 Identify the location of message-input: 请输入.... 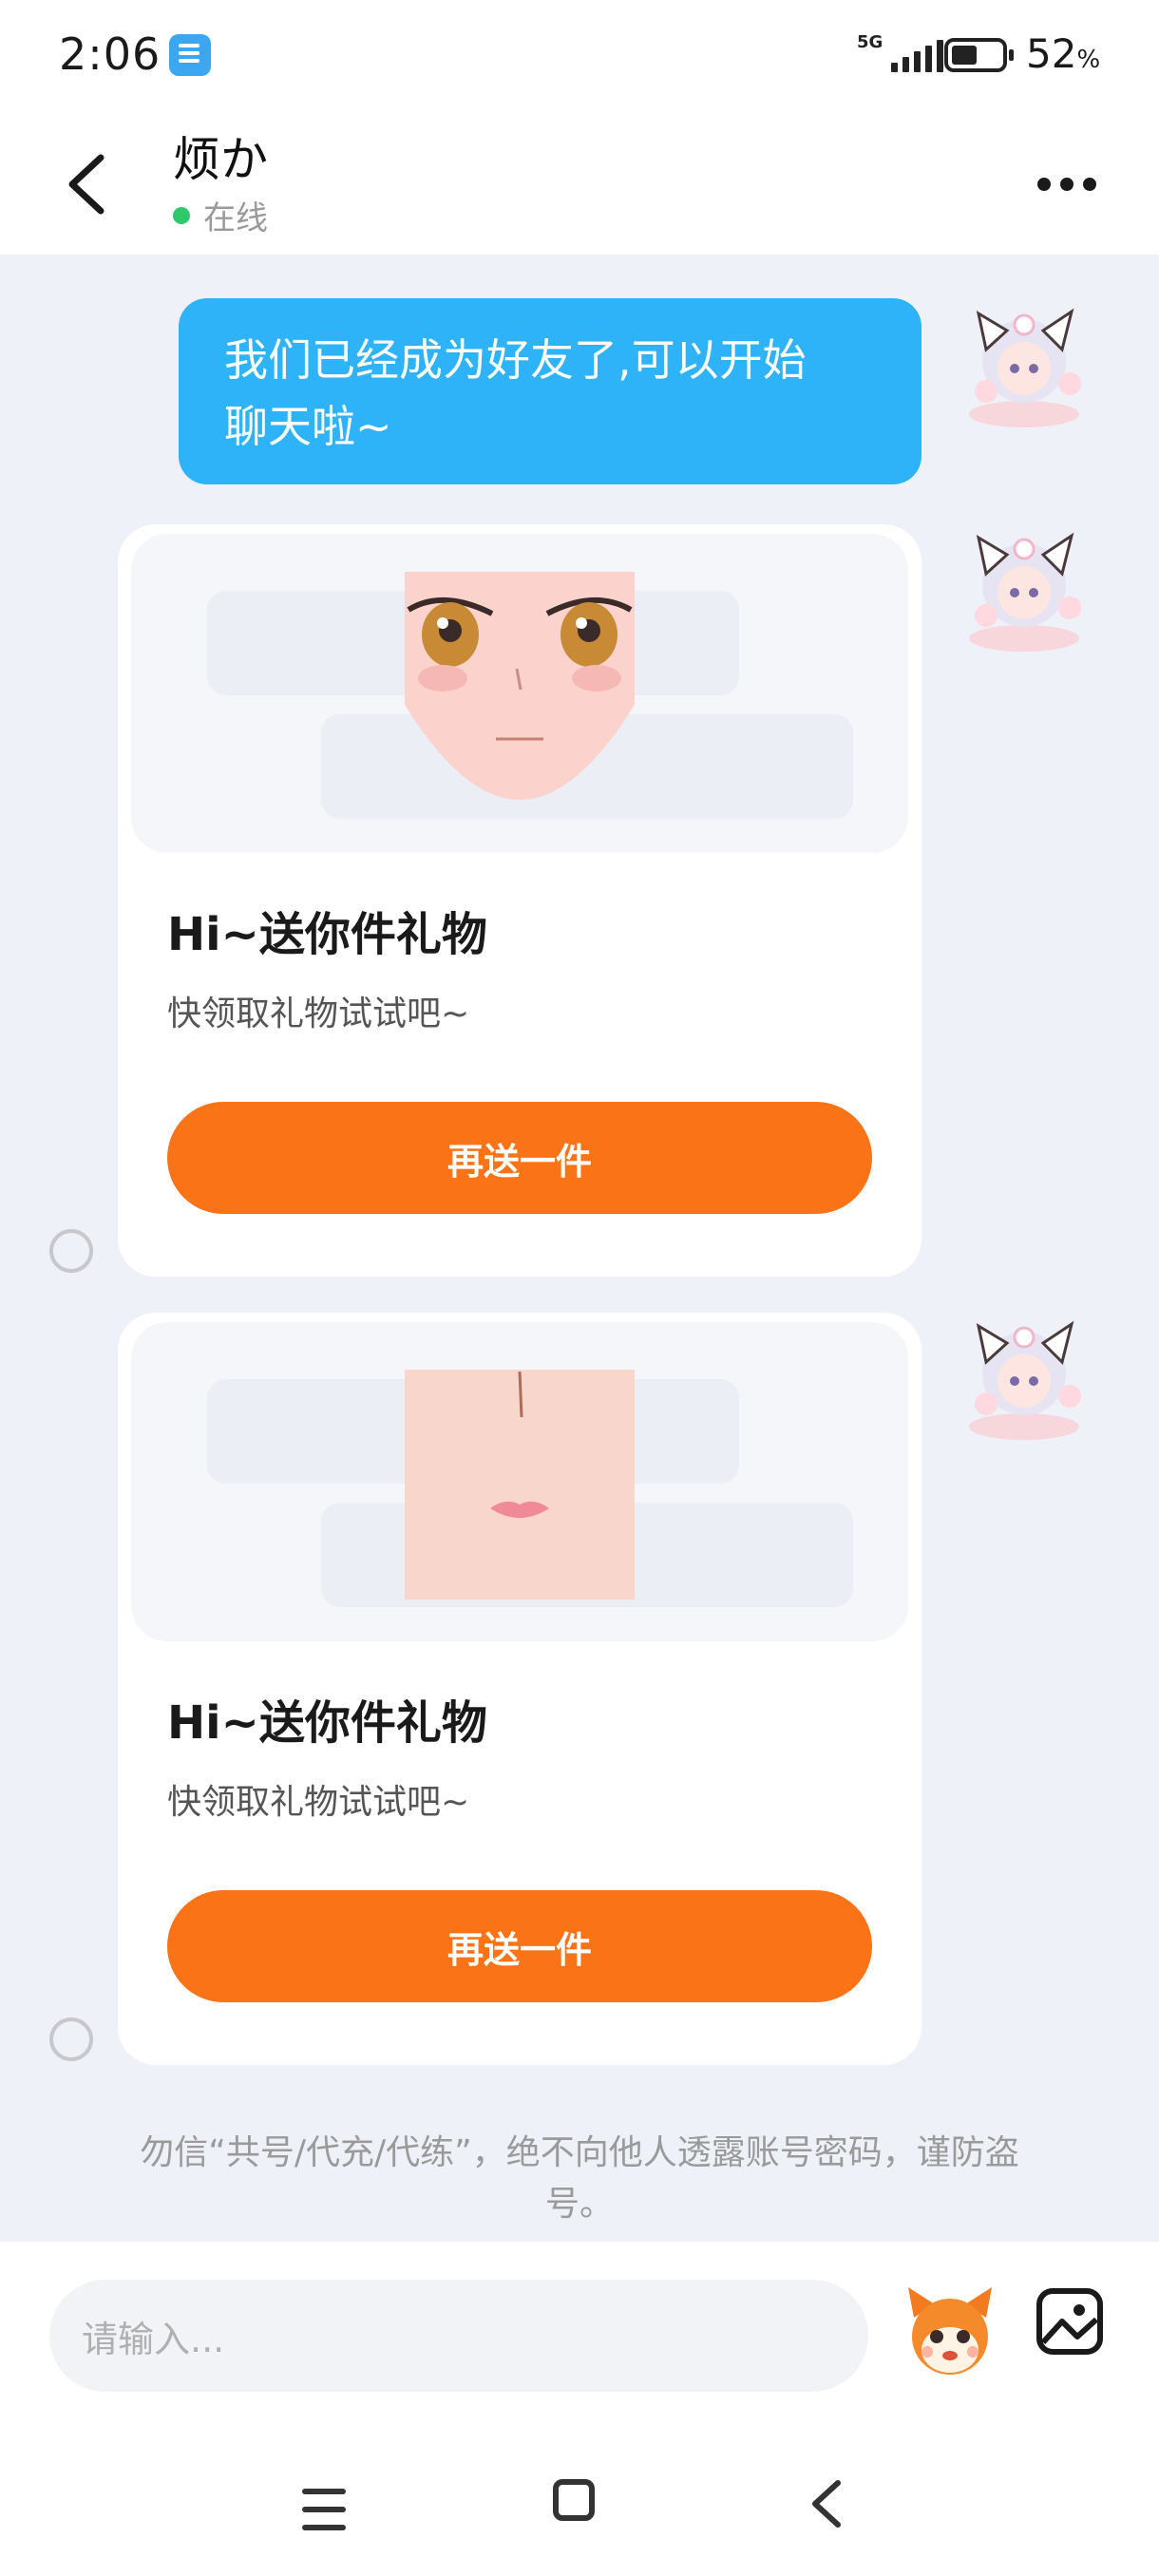
(458, 2336).